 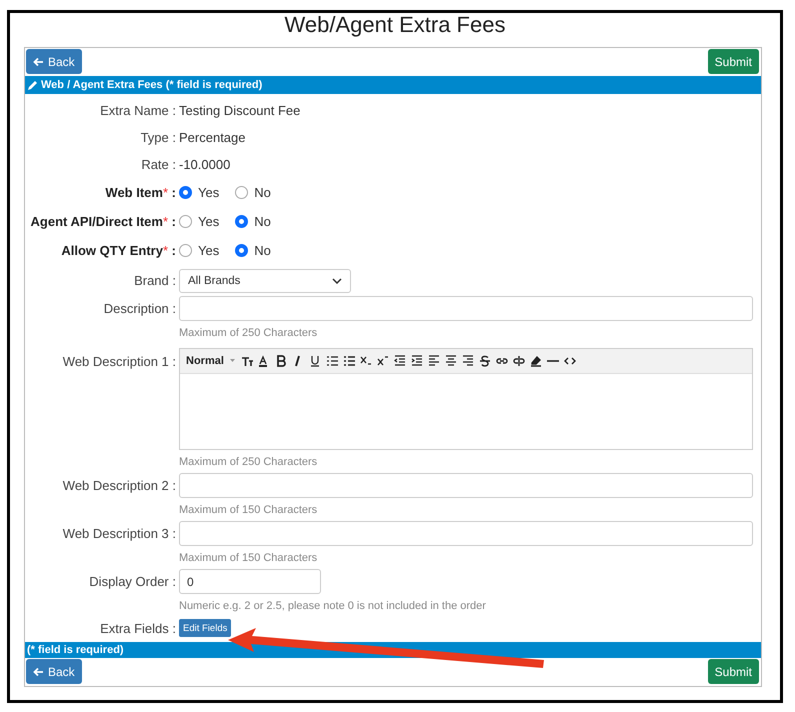 What do you see at coordinates (204, 164) in the screenshot?
I see `field-value: -10.0000` at bounding box center [204, 164].